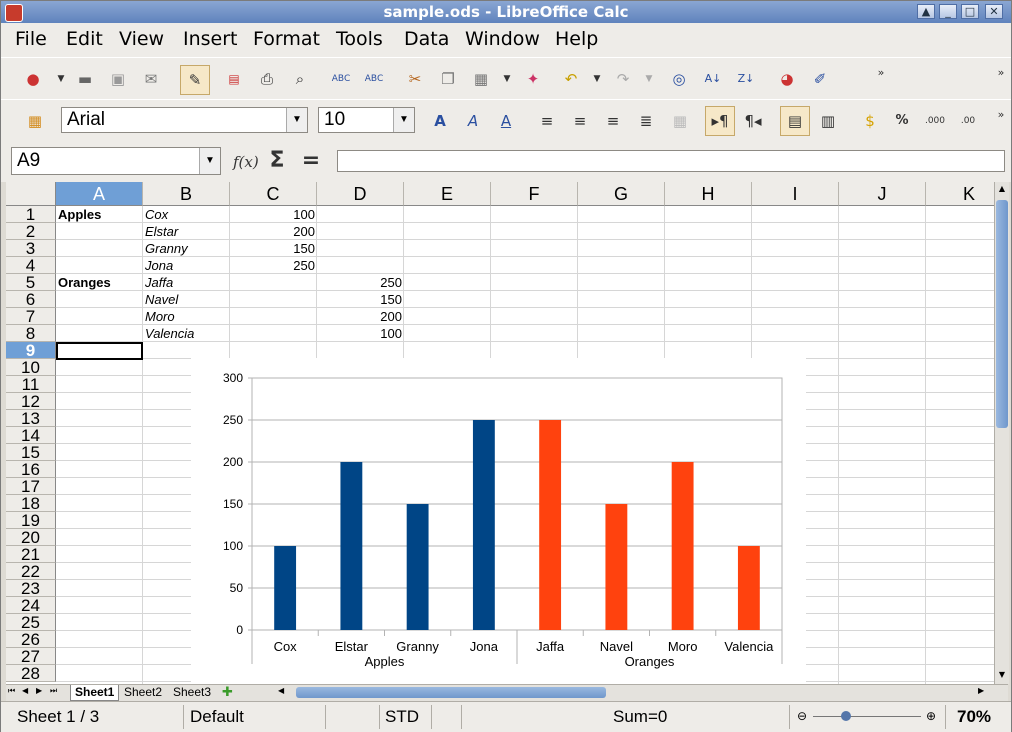 The image size is (1012, 732). What do you see at coordinates (828, 121) in the screenshot?
I see `align-vcenter-icon: ▥` at bounding box center [828, 121].